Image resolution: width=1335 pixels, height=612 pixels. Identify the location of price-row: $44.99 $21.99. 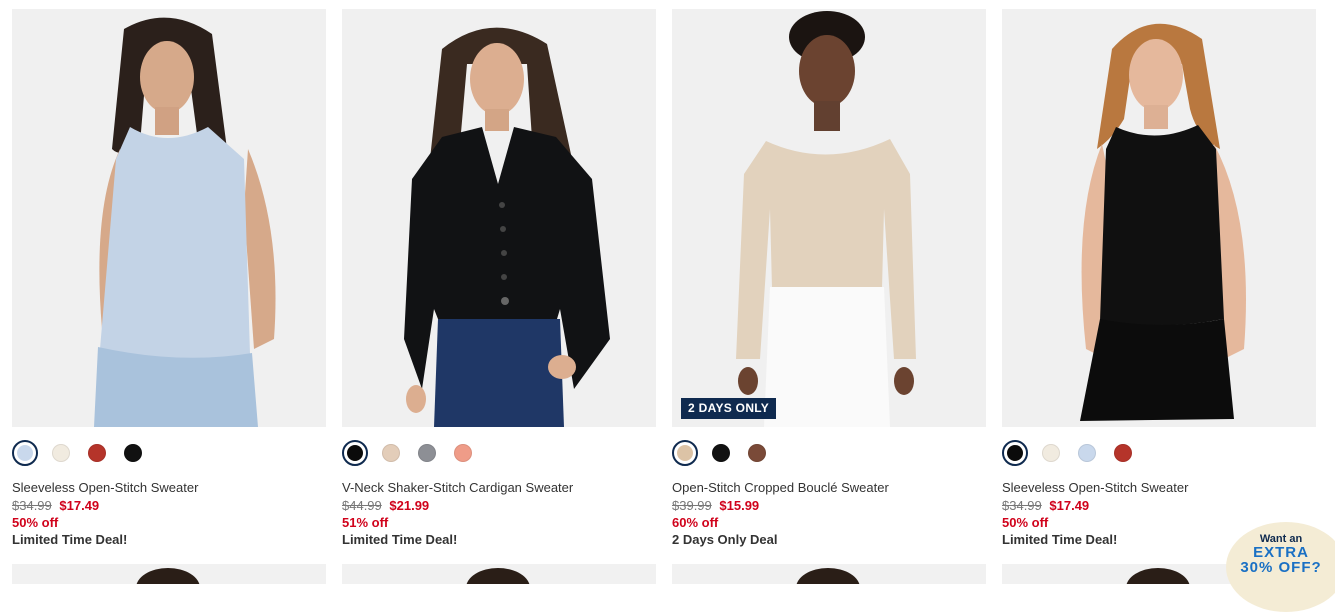
(385, 505).